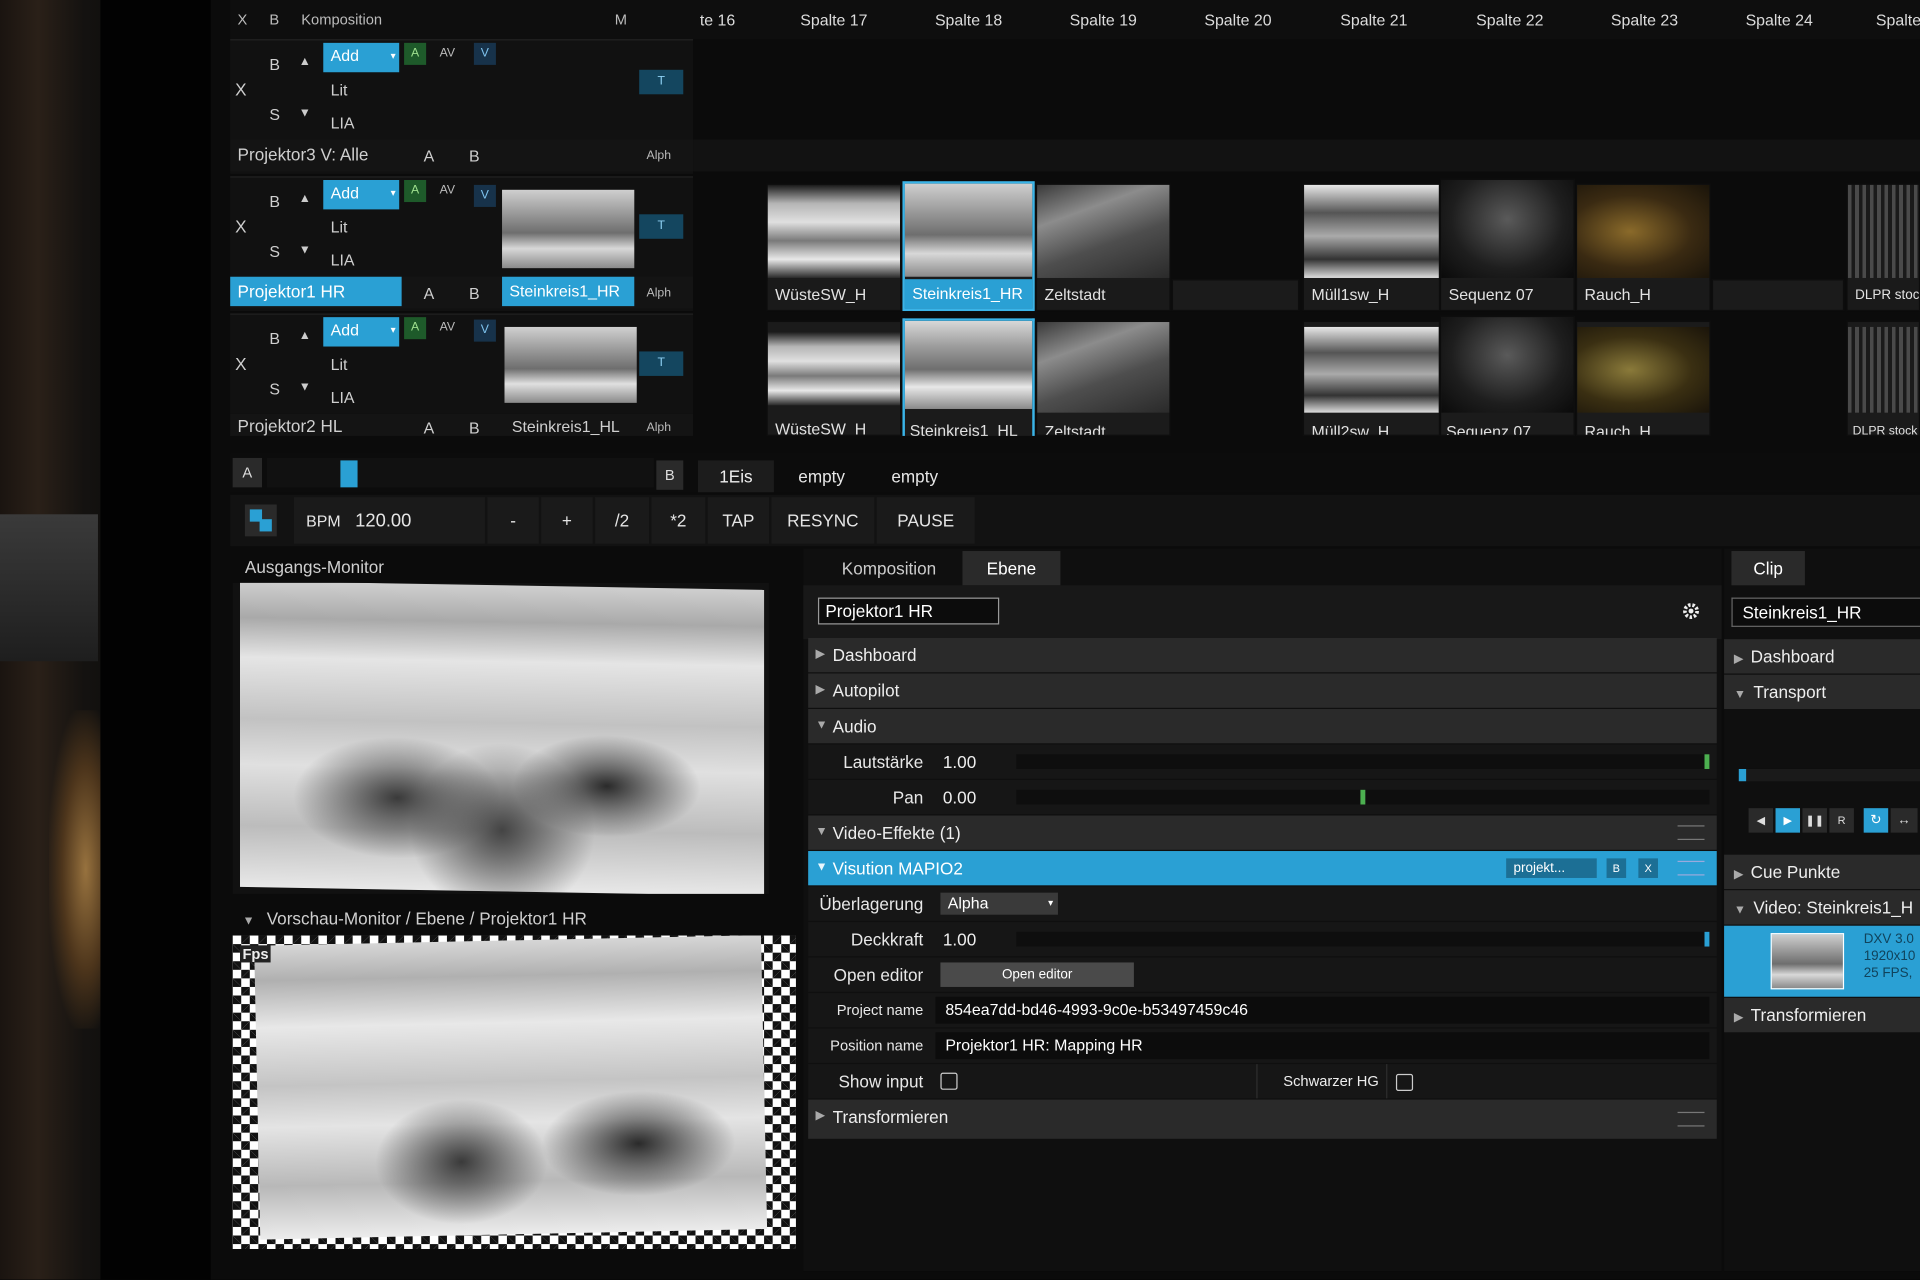  Describe the element at coordinates (738, 520) in the screenshot. I see `tap-button: TAP` at that location.